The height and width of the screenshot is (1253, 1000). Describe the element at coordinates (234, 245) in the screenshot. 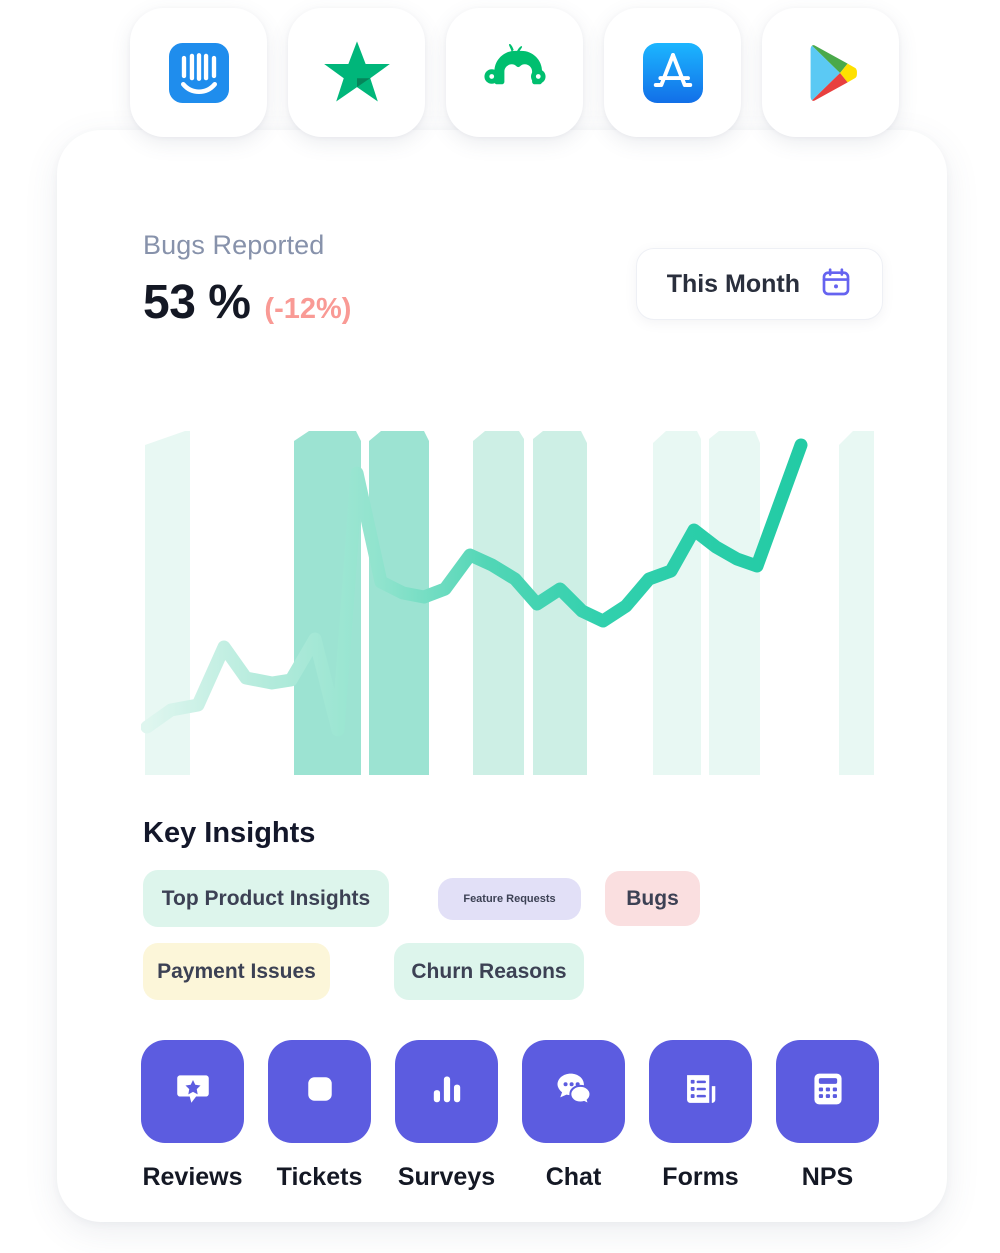

I see `metric-label: Bugs Reported` at that location.